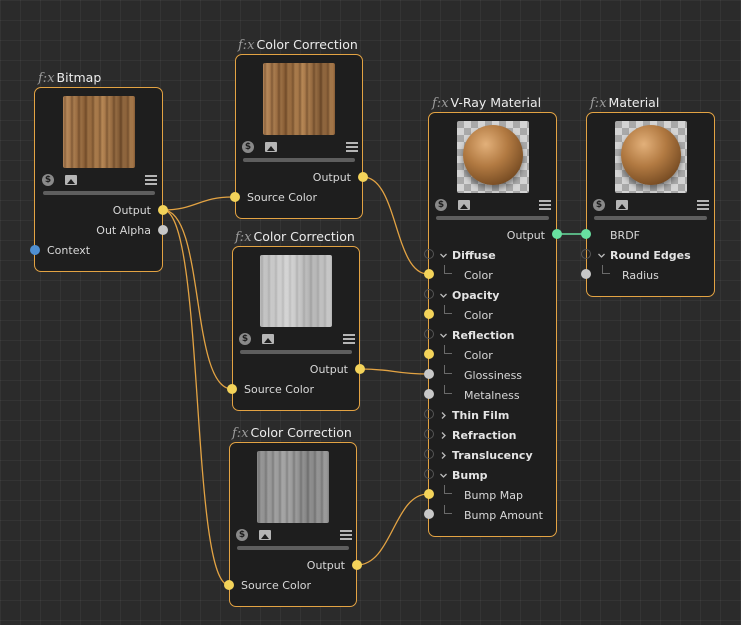 This screenshot has height=625, width=741. Describe the element at coordinates (293, 487) in the screenshot. I see `cc3-preview` at that location.